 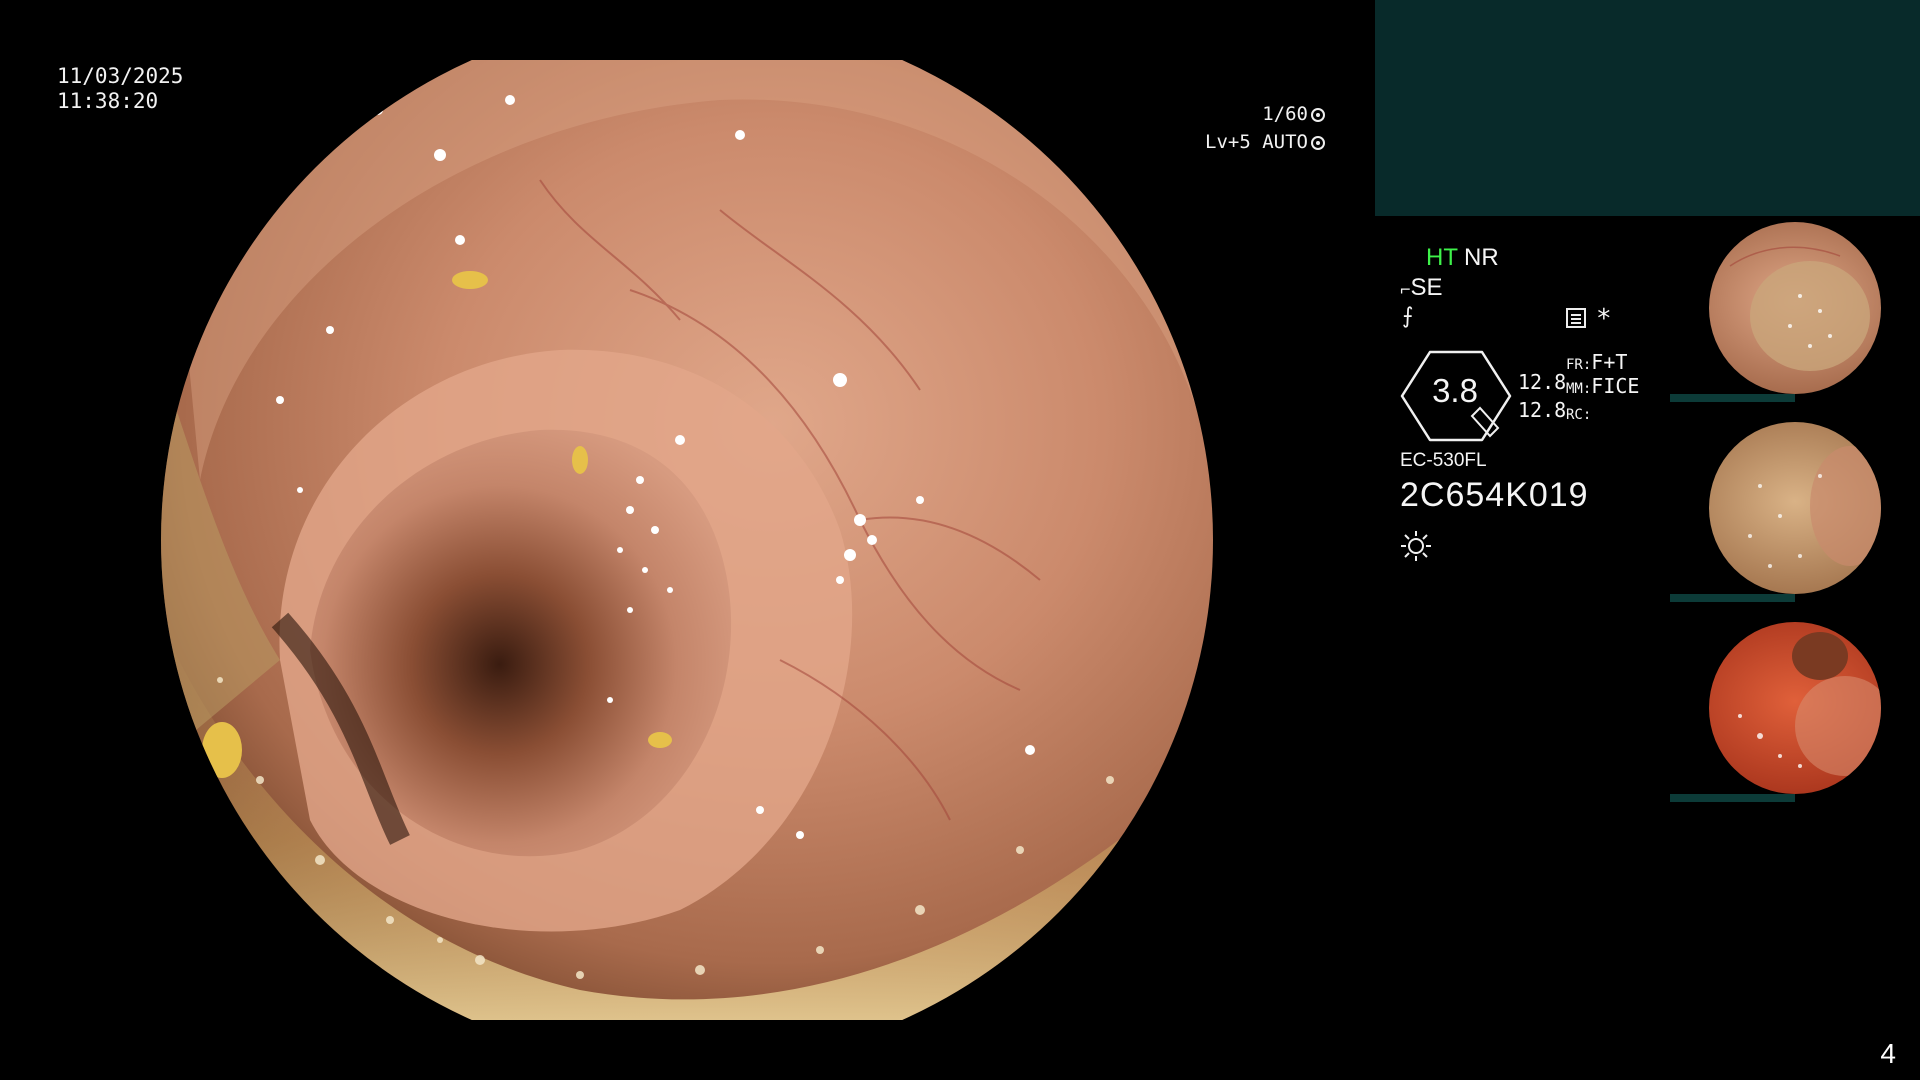 I want to click on fr-row: FR:F+T, so click(x=1596, y=362).